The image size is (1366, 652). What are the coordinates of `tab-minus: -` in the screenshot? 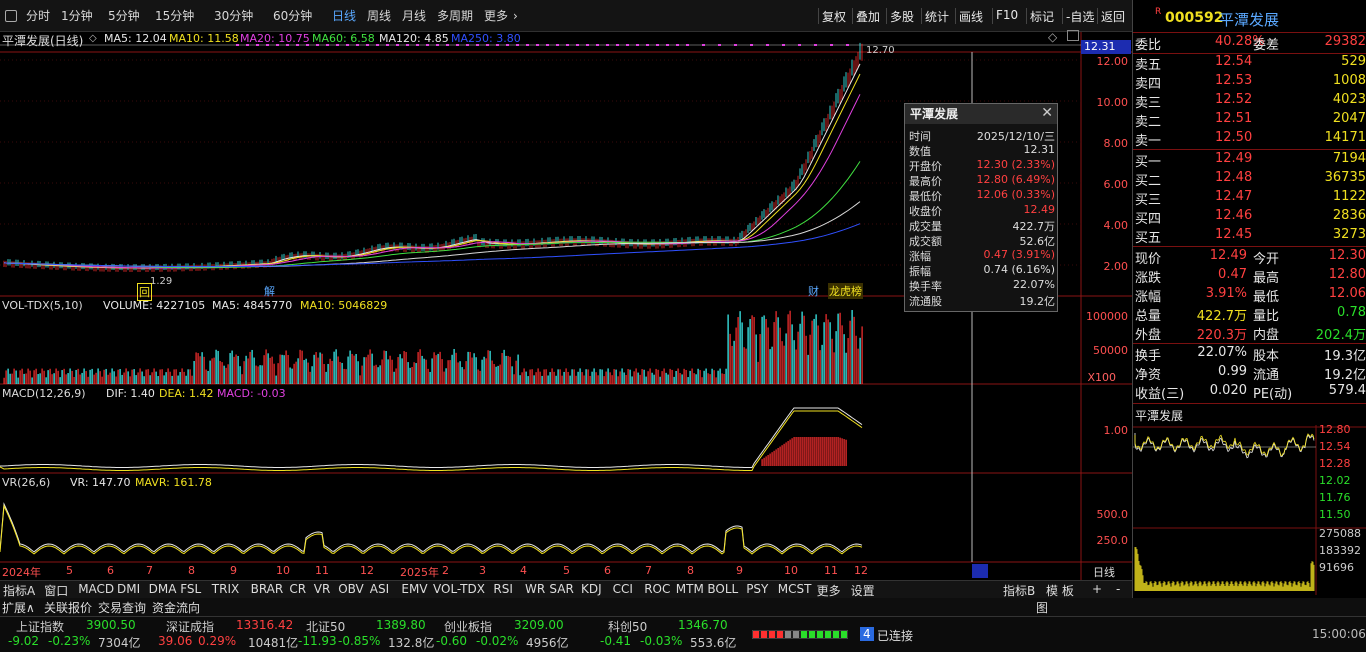 It's located at (1118, 589).